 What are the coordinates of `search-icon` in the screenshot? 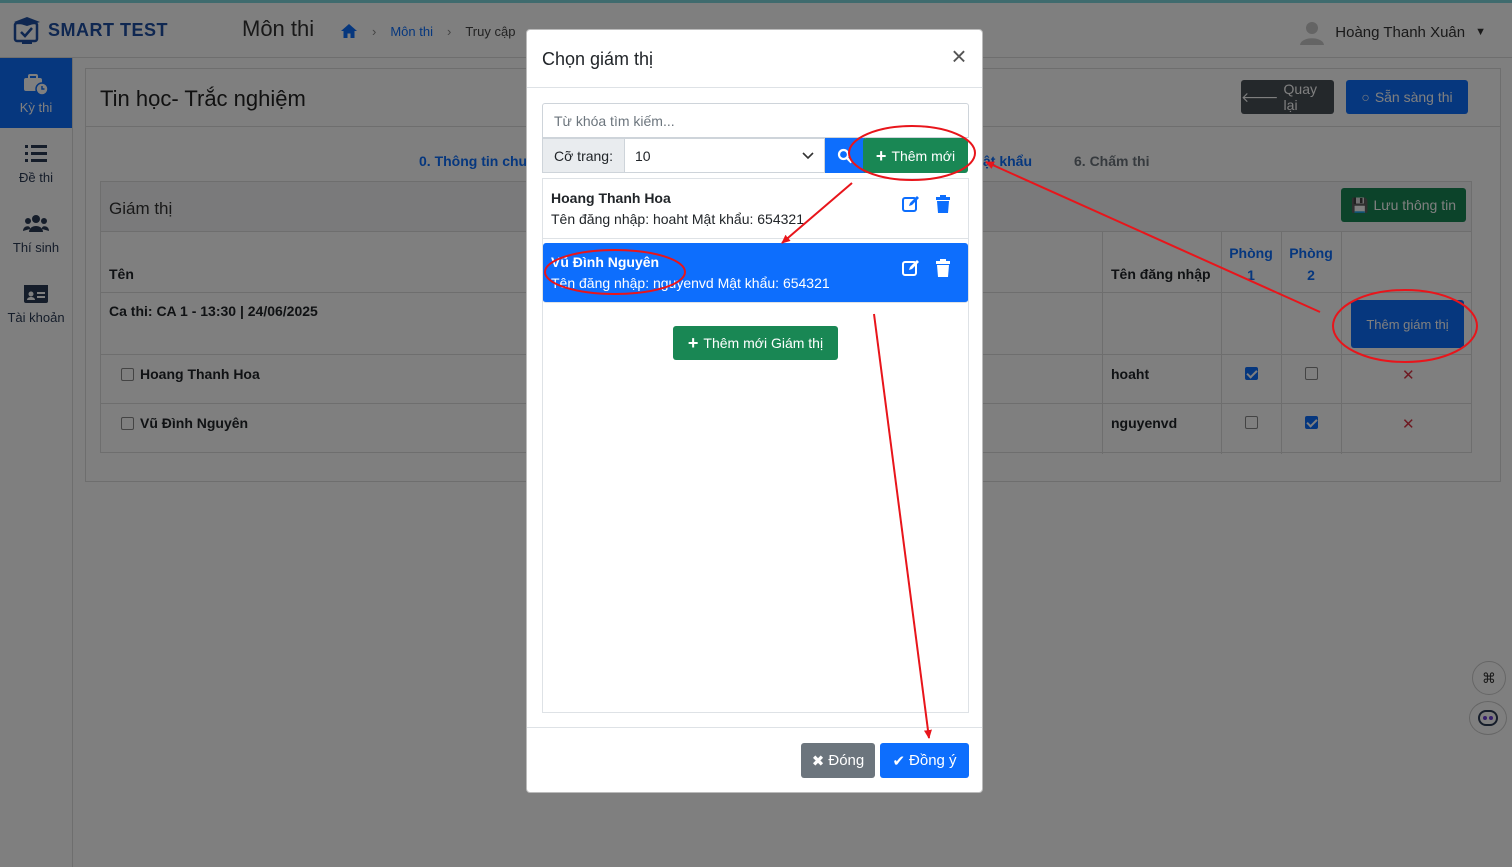 It's located at (845, 155).